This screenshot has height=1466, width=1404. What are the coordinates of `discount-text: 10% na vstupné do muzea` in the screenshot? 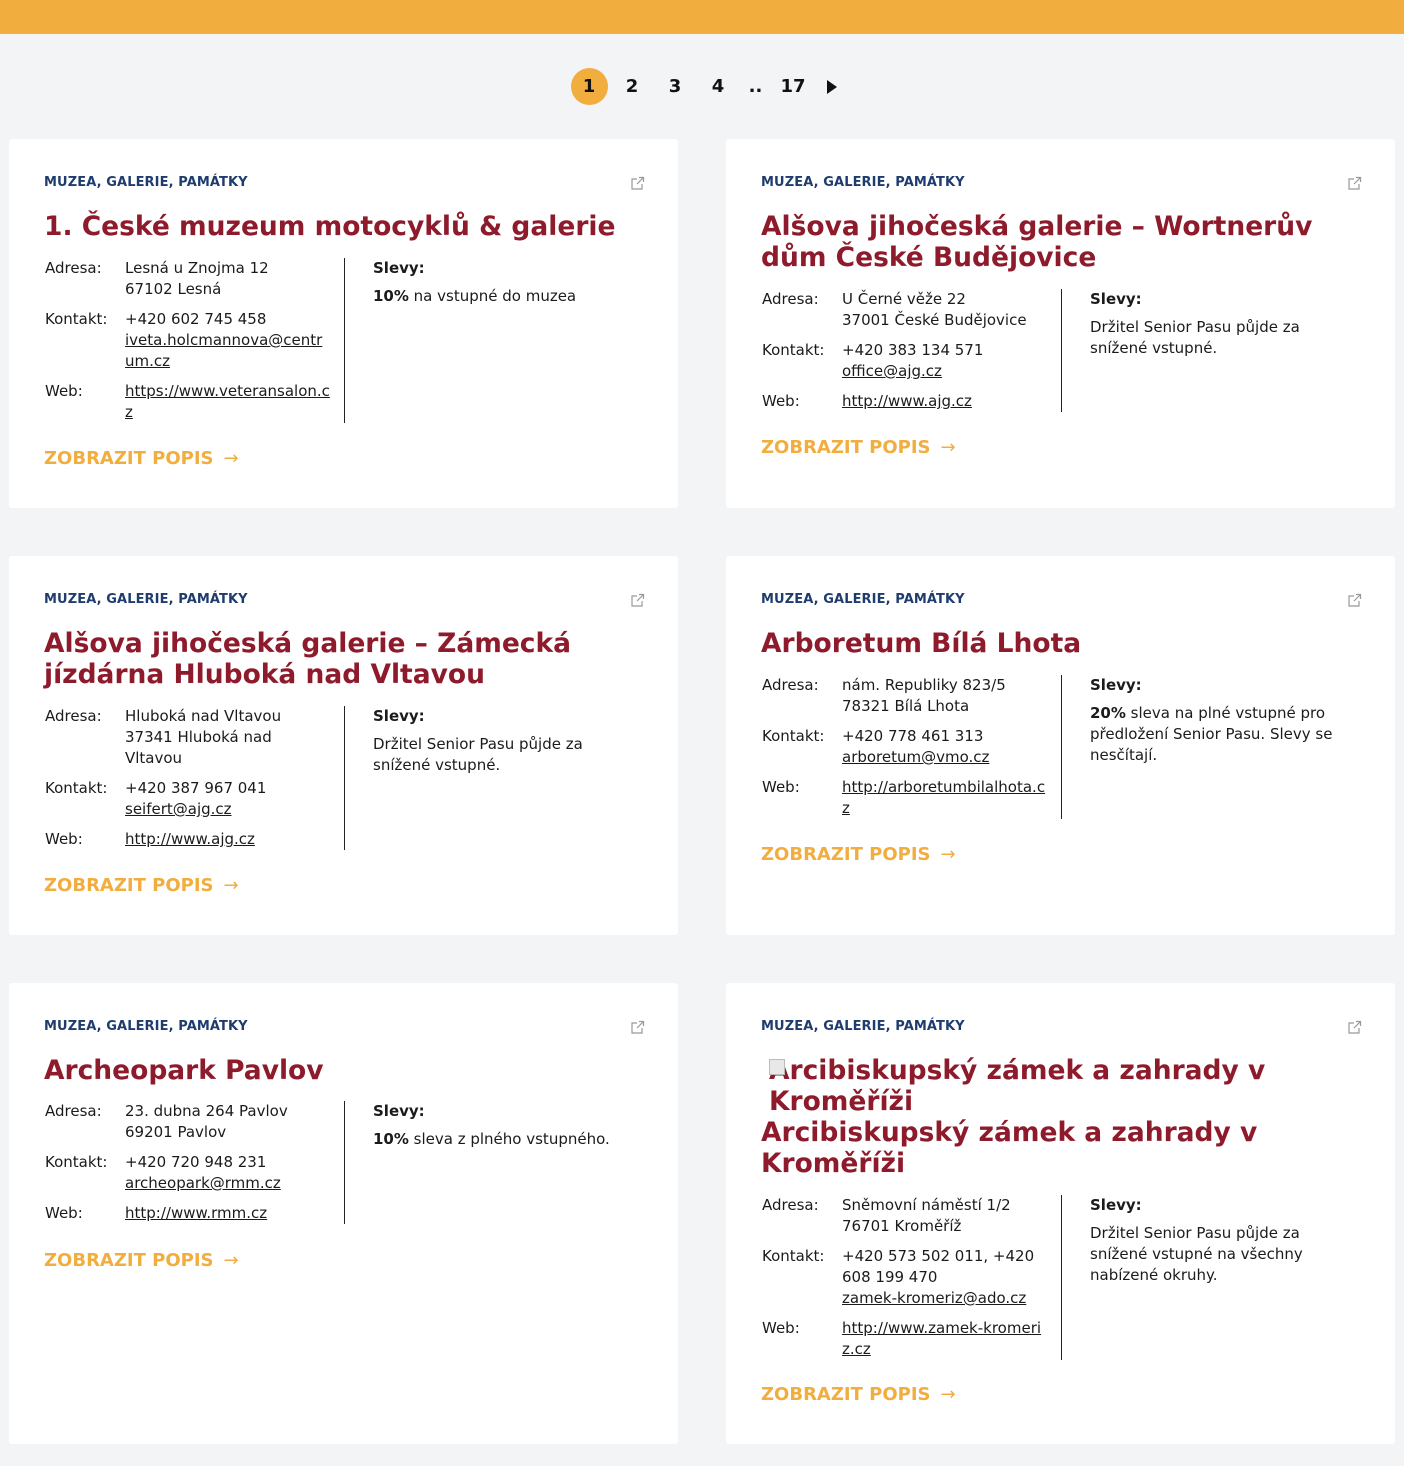 It's located at (503, 296).